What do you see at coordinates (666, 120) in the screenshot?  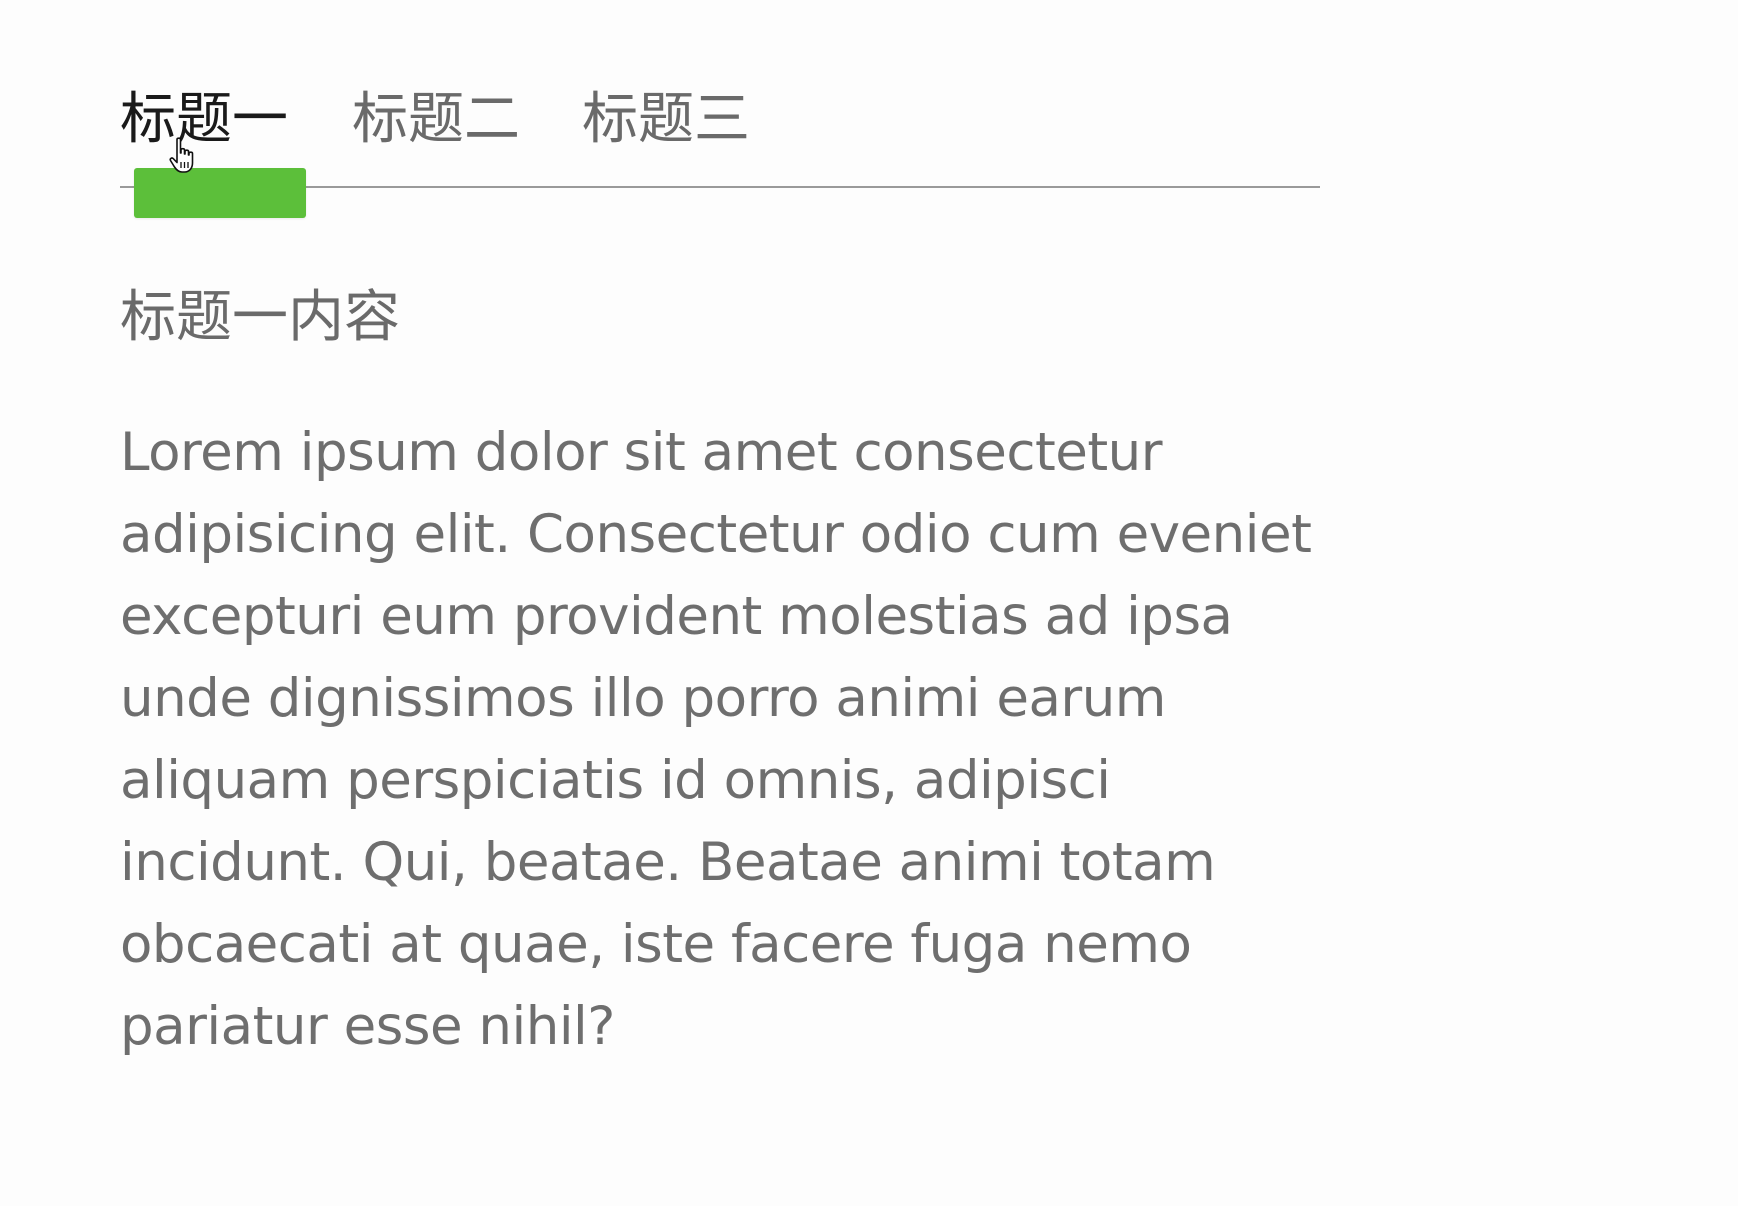 I see `tab-title-3: 标题三` at bounding box center [666, 120].